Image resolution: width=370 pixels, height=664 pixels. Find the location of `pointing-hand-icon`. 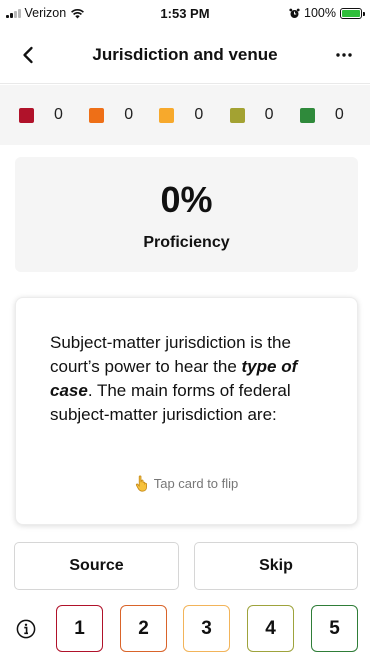

pointing-hand-icon is located at coordinates (141, 483).